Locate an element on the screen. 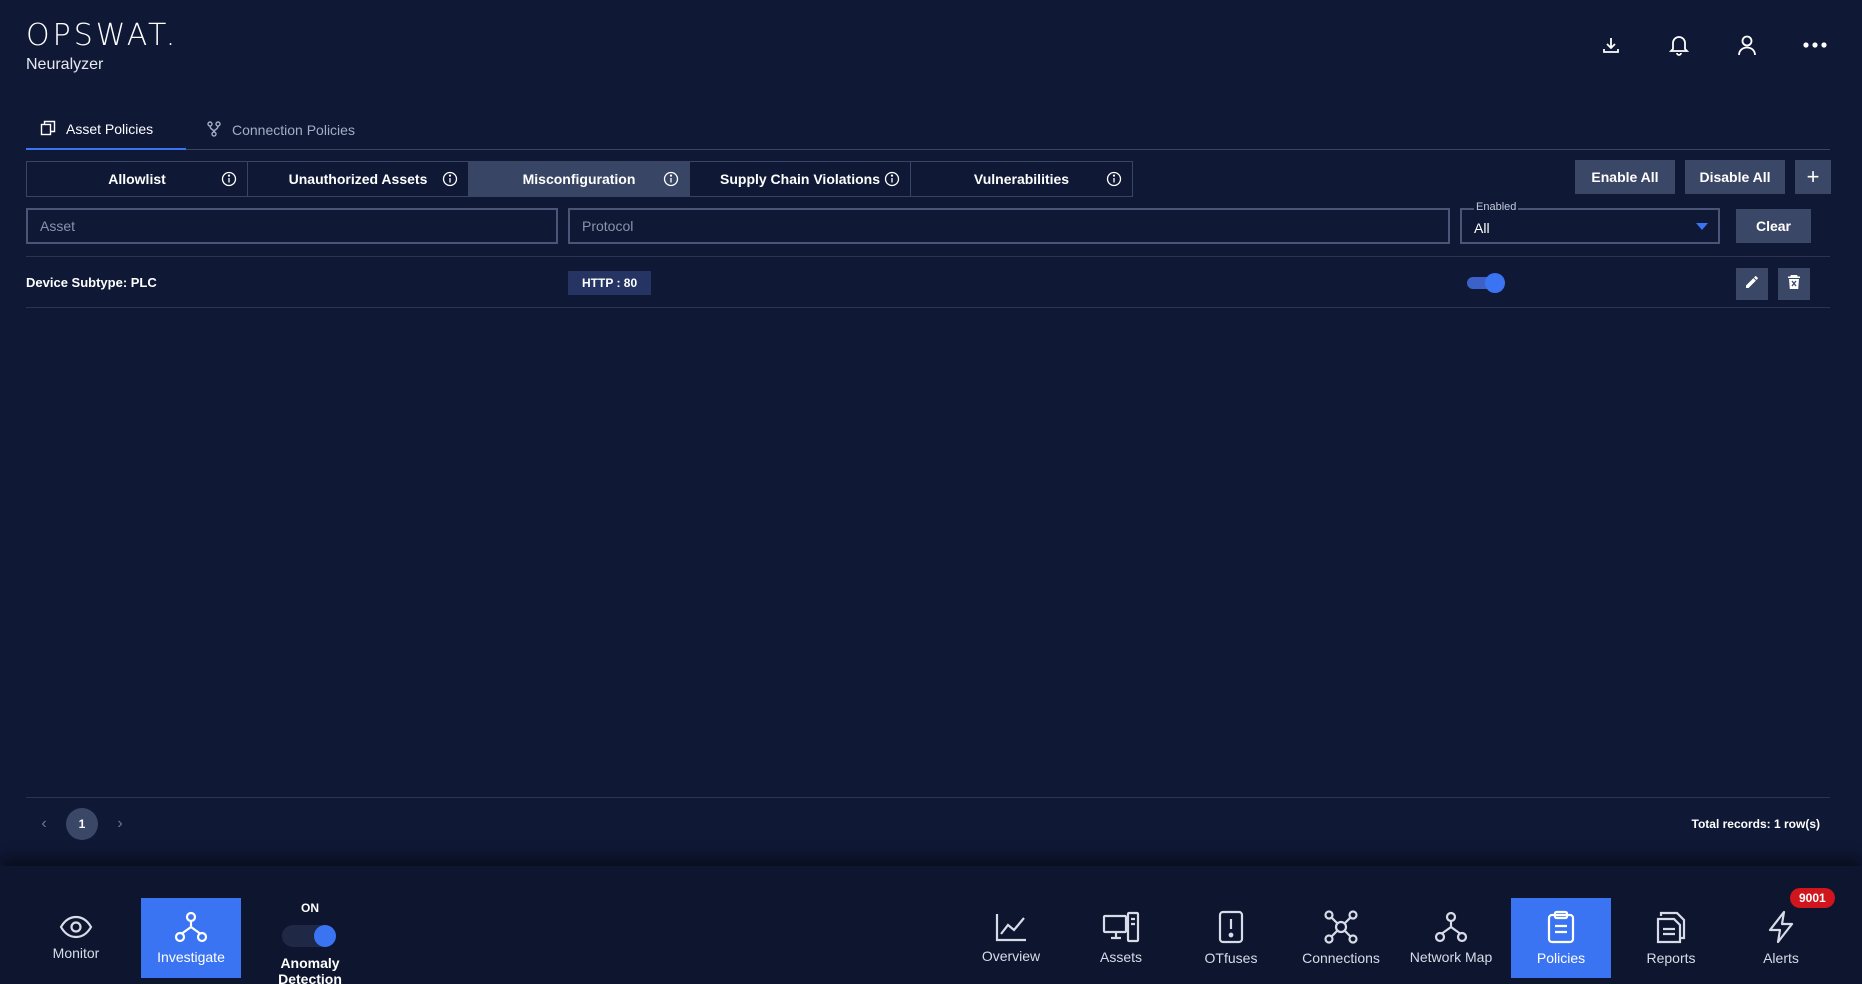  chart-icon is located at coordinates (1011, 927).